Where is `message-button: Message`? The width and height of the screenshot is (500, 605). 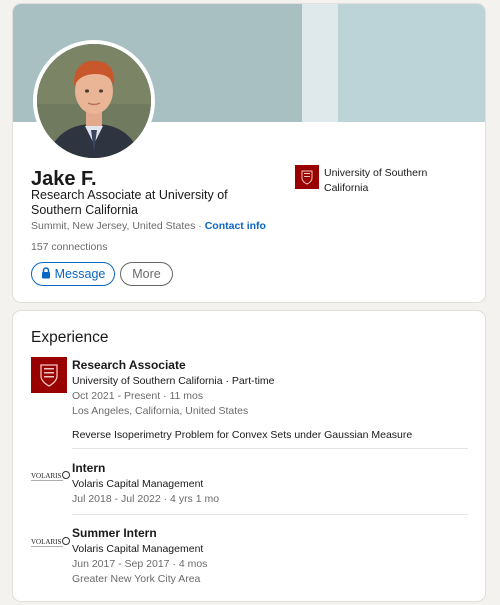
message-button: Message is located at coordinates (73, 274).